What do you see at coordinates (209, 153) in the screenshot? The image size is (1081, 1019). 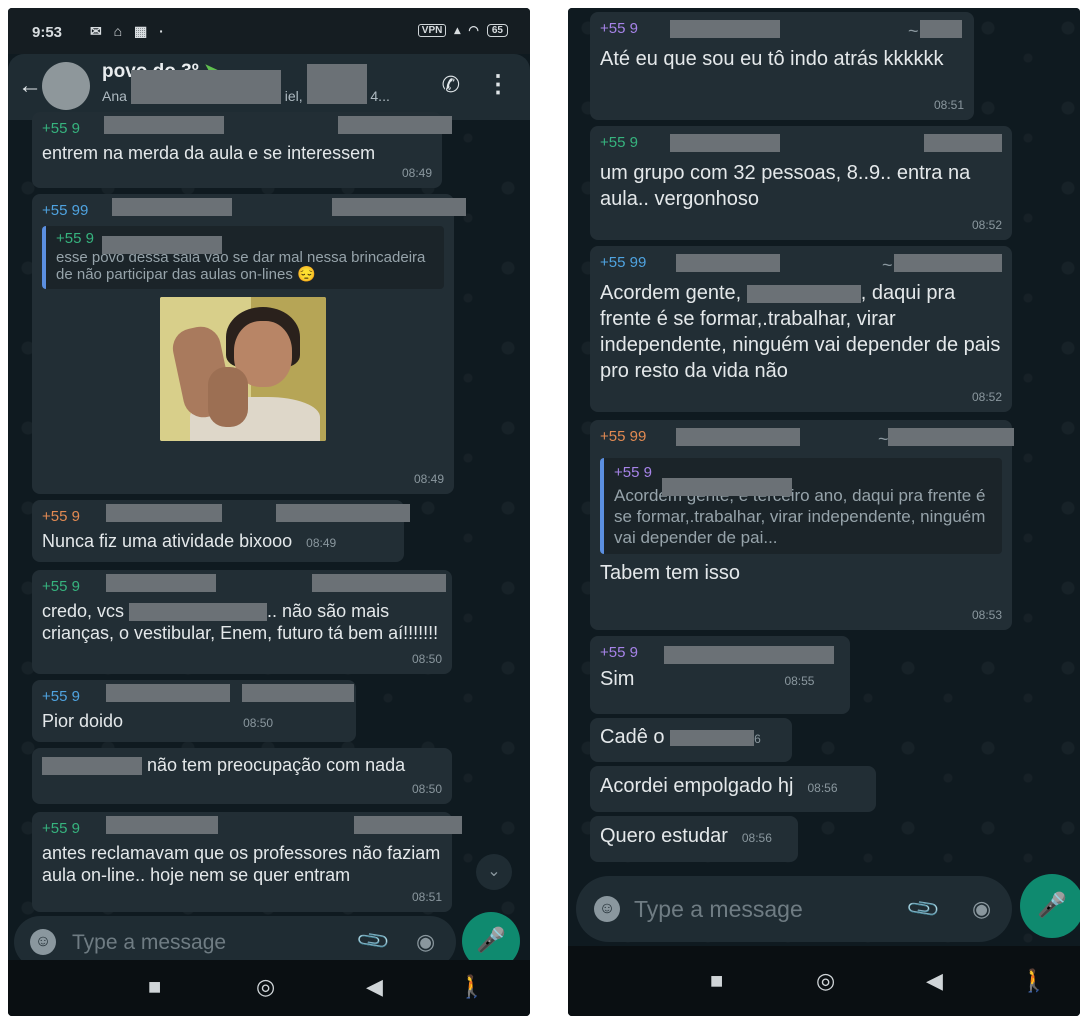 I see `message-text: entrem na merda da aula e se interessem` at bounding box center [209, 153].